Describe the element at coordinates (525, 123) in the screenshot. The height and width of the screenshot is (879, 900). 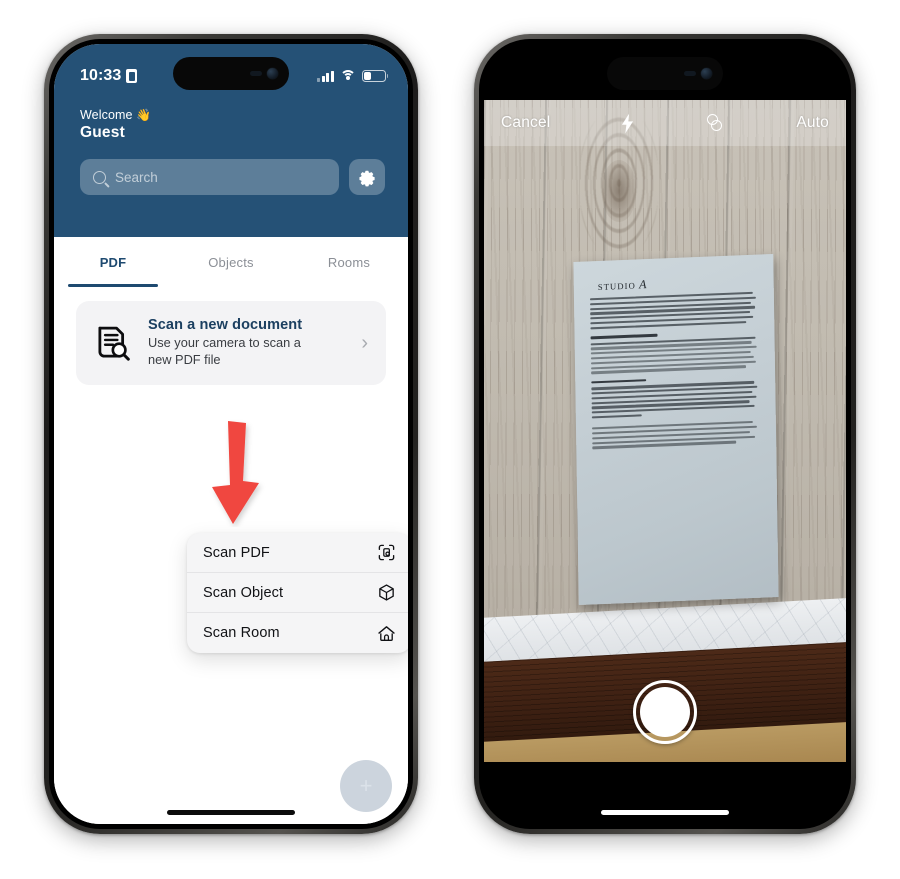
I see `cancel-button: Cancel` at that location.